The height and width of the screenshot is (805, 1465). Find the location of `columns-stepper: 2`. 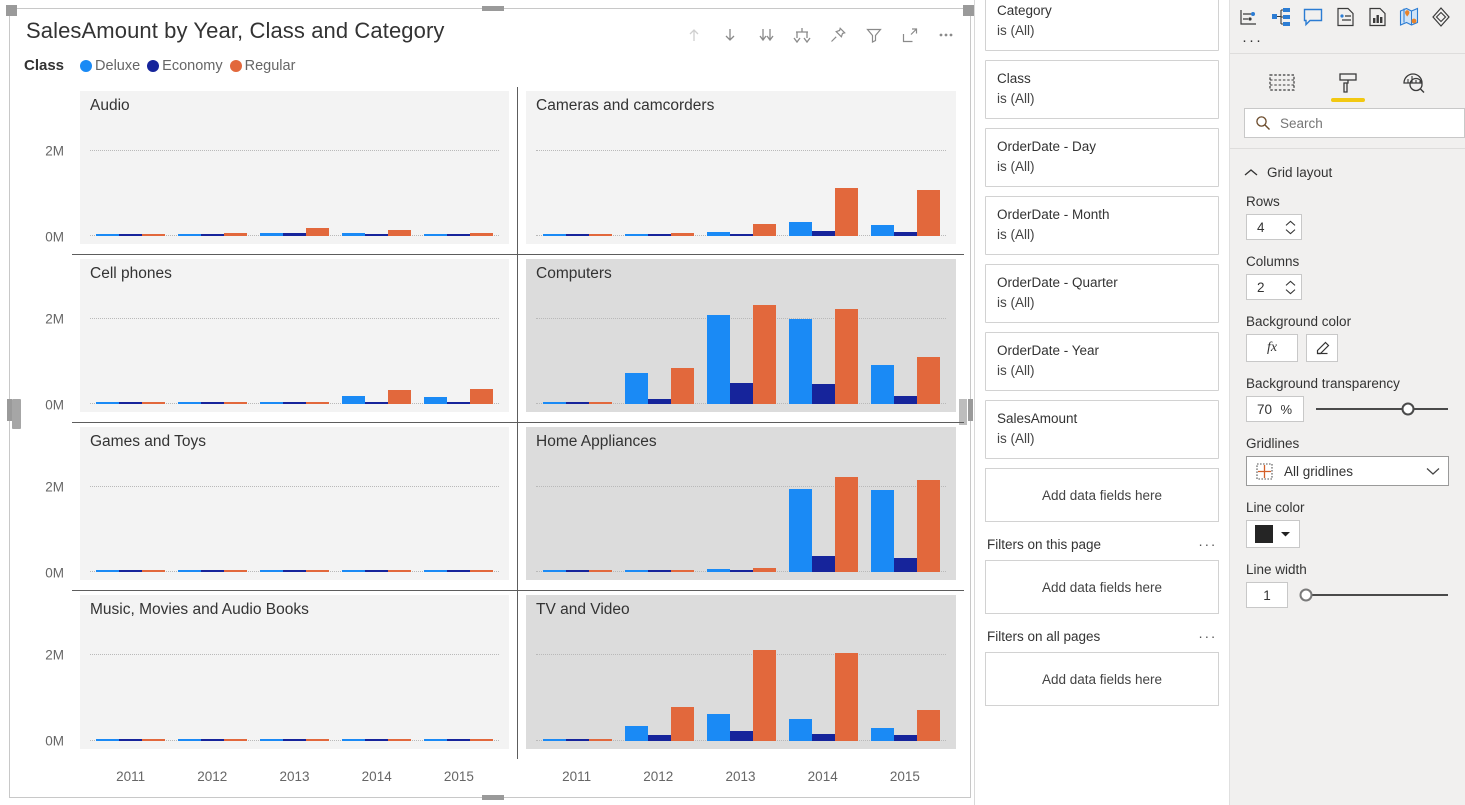

columns-stepper: 2 is located at coordinates (1274, 287).